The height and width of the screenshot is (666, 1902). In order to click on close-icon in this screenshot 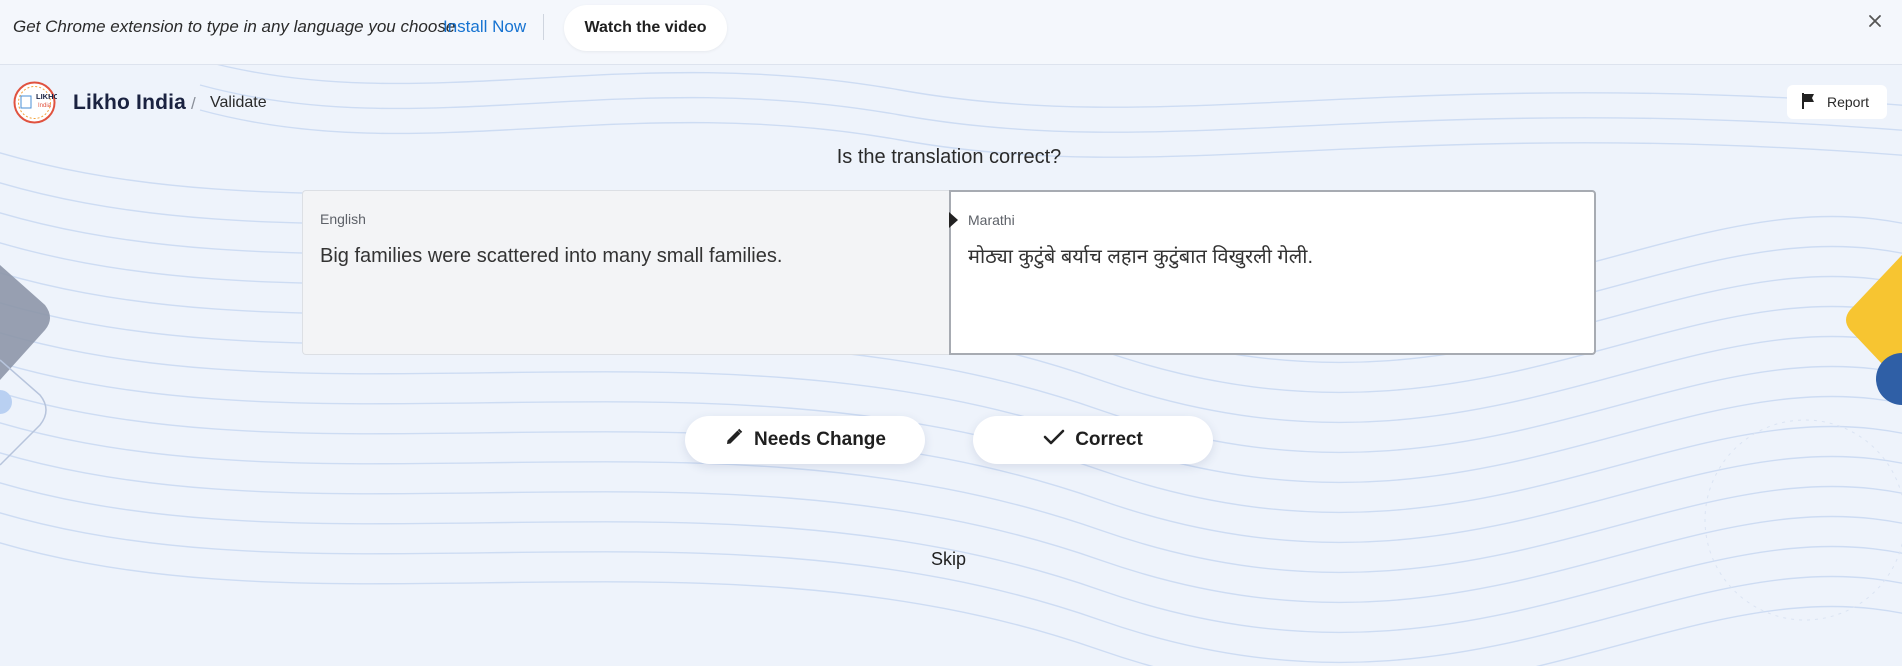, I will do `click(1875, 21)`.